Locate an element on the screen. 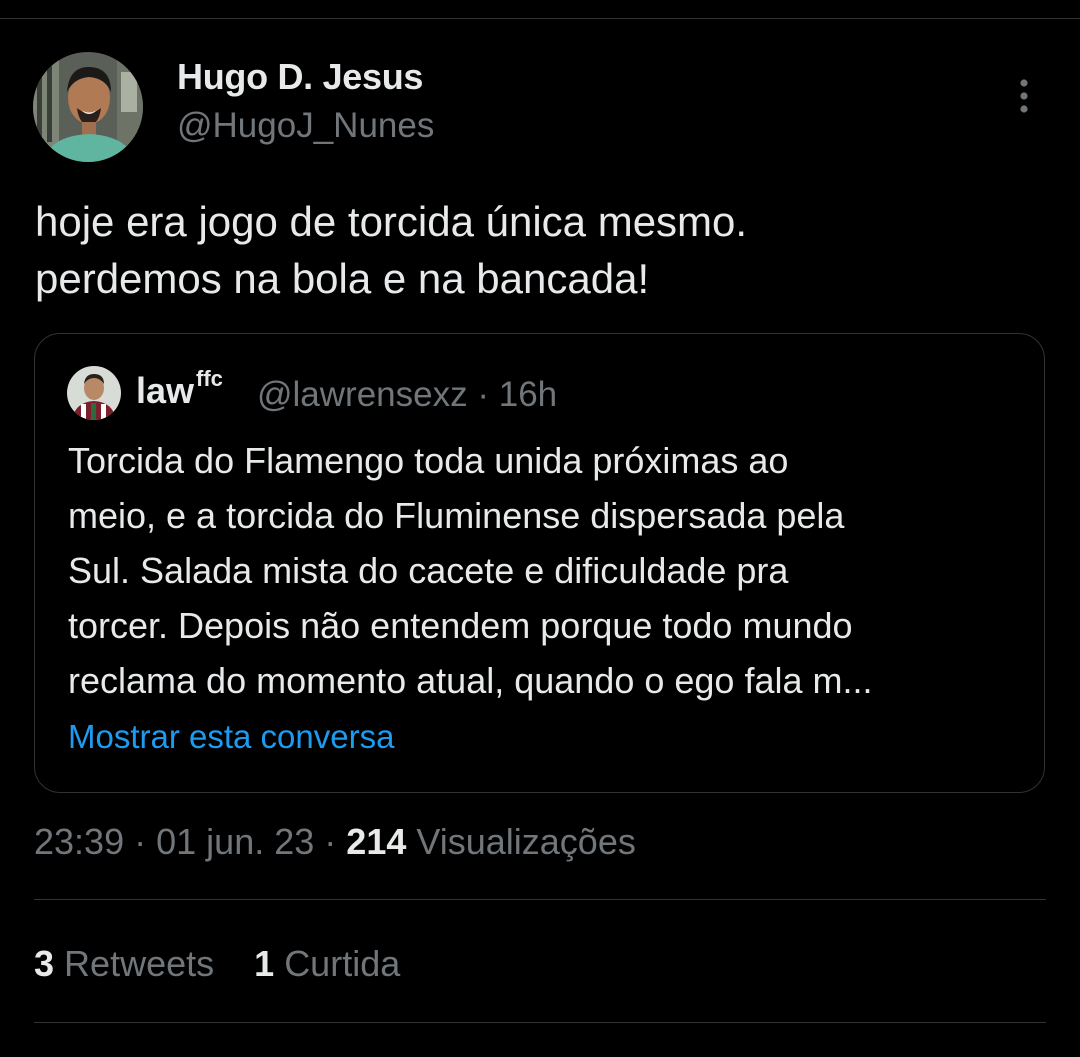 The width and height of the screenshot is (1080, 1057). tweet-time: 23:39 is located at coordinates (79, 841).